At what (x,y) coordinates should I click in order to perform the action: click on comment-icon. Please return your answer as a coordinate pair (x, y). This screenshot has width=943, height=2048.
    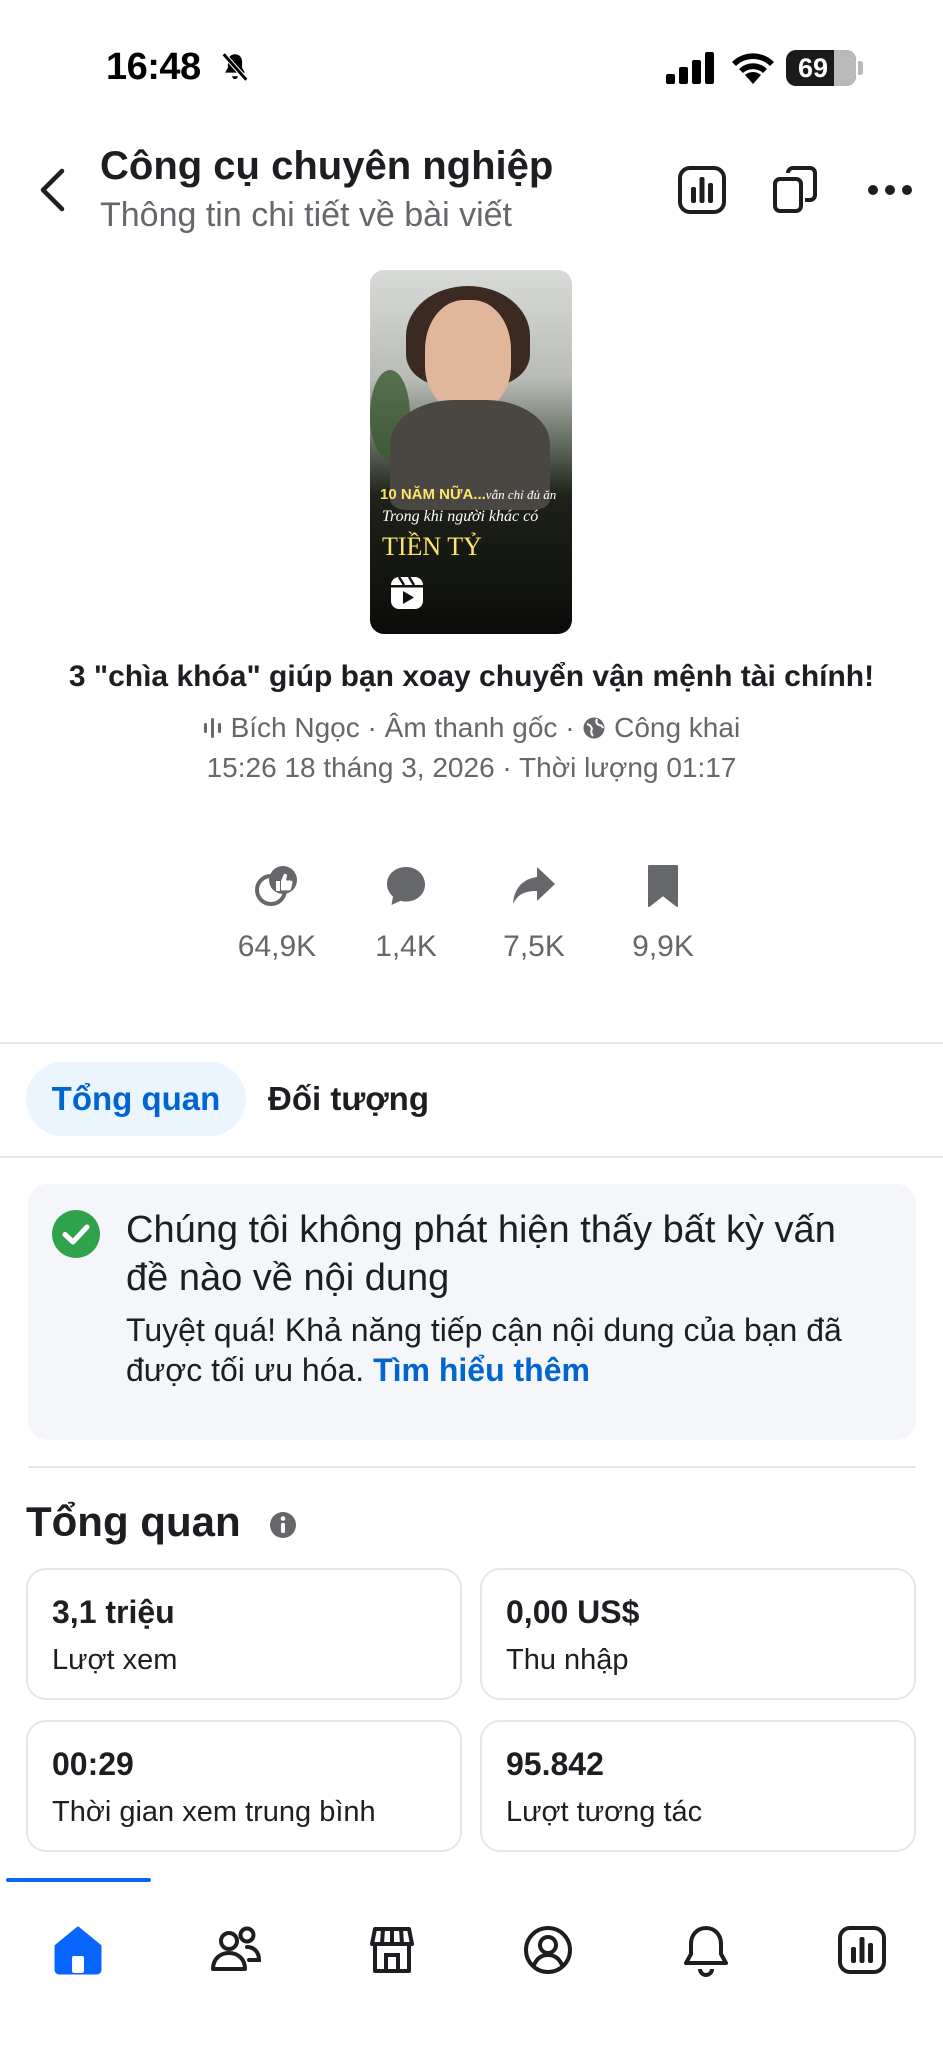
    Looking at the image, I should click on (406, 886).